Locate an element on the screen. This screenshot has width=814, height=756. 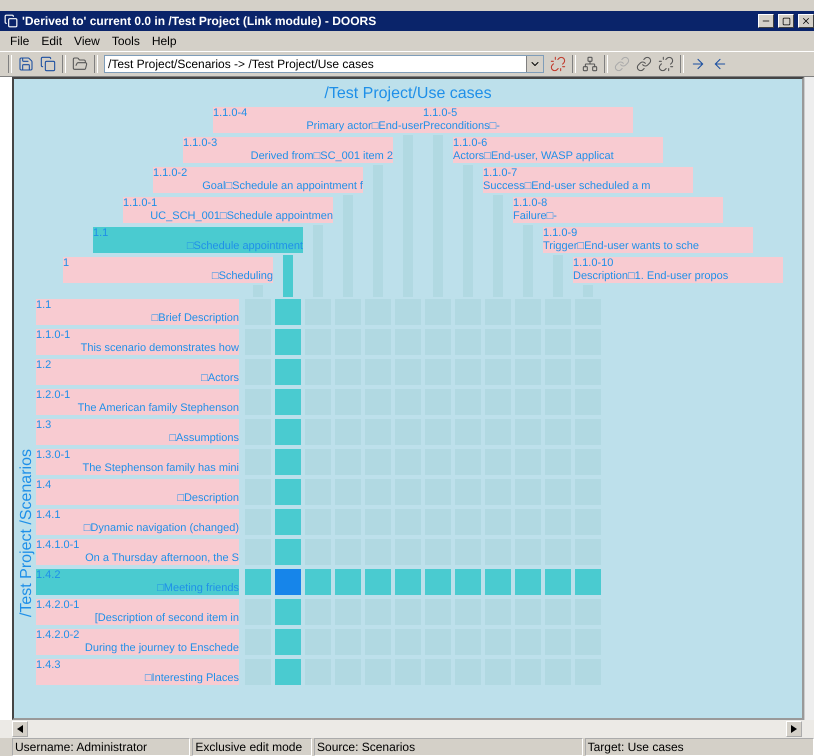
save-icon is located at coordinates (26, 64).